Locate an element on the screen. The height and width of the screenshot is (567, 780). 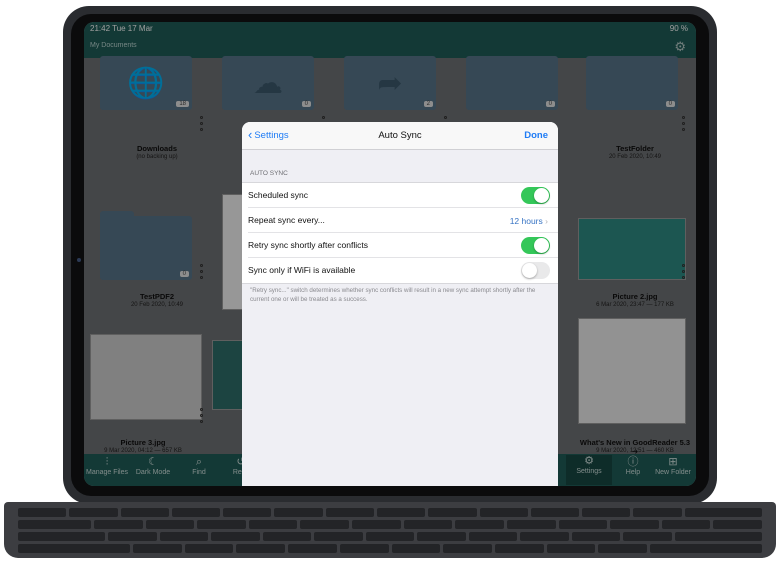
retry-sync-row: Retry sync shortly after conflicts is located at coordinates (403, 245).